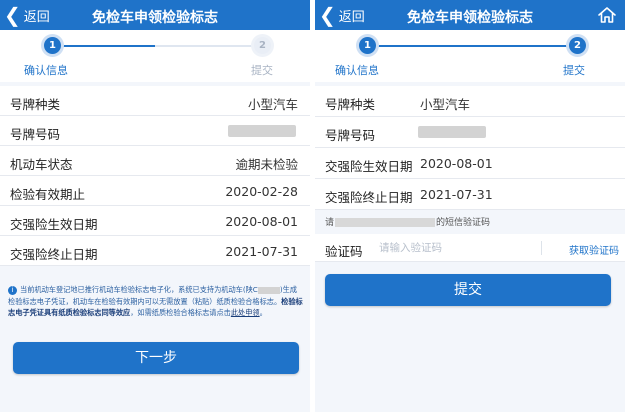 The width and height of the screenshot is (625, 412). What do you see at coordinates (594, 249) in the screenshot?
I see `get-code-button: 获取验证码` at bounding box center [594, 249].